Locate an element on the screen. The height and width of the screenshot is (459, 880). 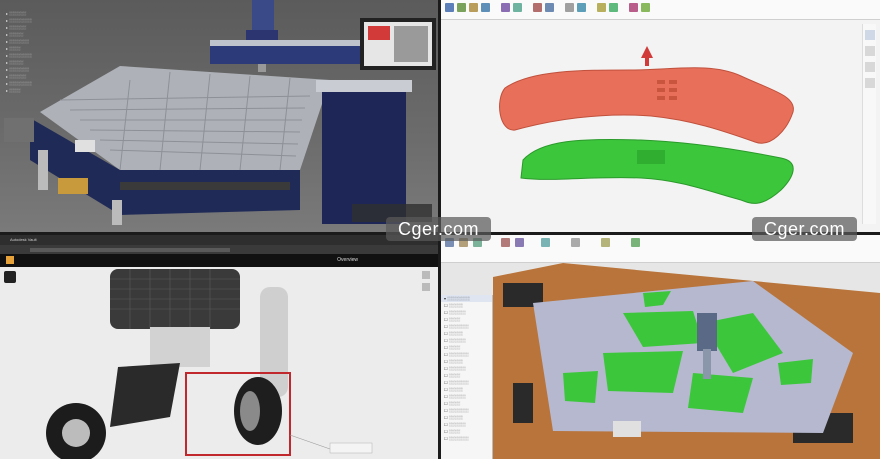
watermark-right: Cger.com is located at coordinates (805, 229).